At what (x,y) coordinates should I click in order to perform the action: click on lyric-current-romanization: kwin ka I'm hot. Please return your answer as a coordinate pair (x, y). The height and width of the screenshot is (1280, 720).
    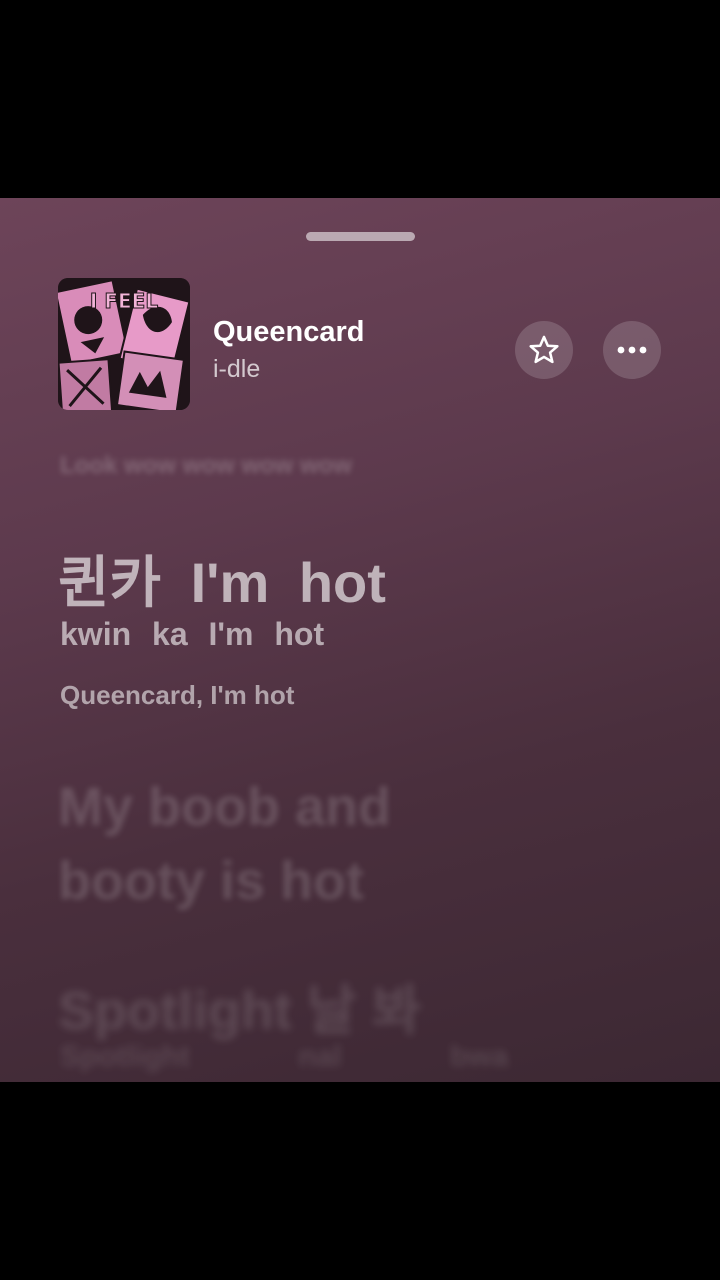
    Looking at the image, I should click on (192, 634).